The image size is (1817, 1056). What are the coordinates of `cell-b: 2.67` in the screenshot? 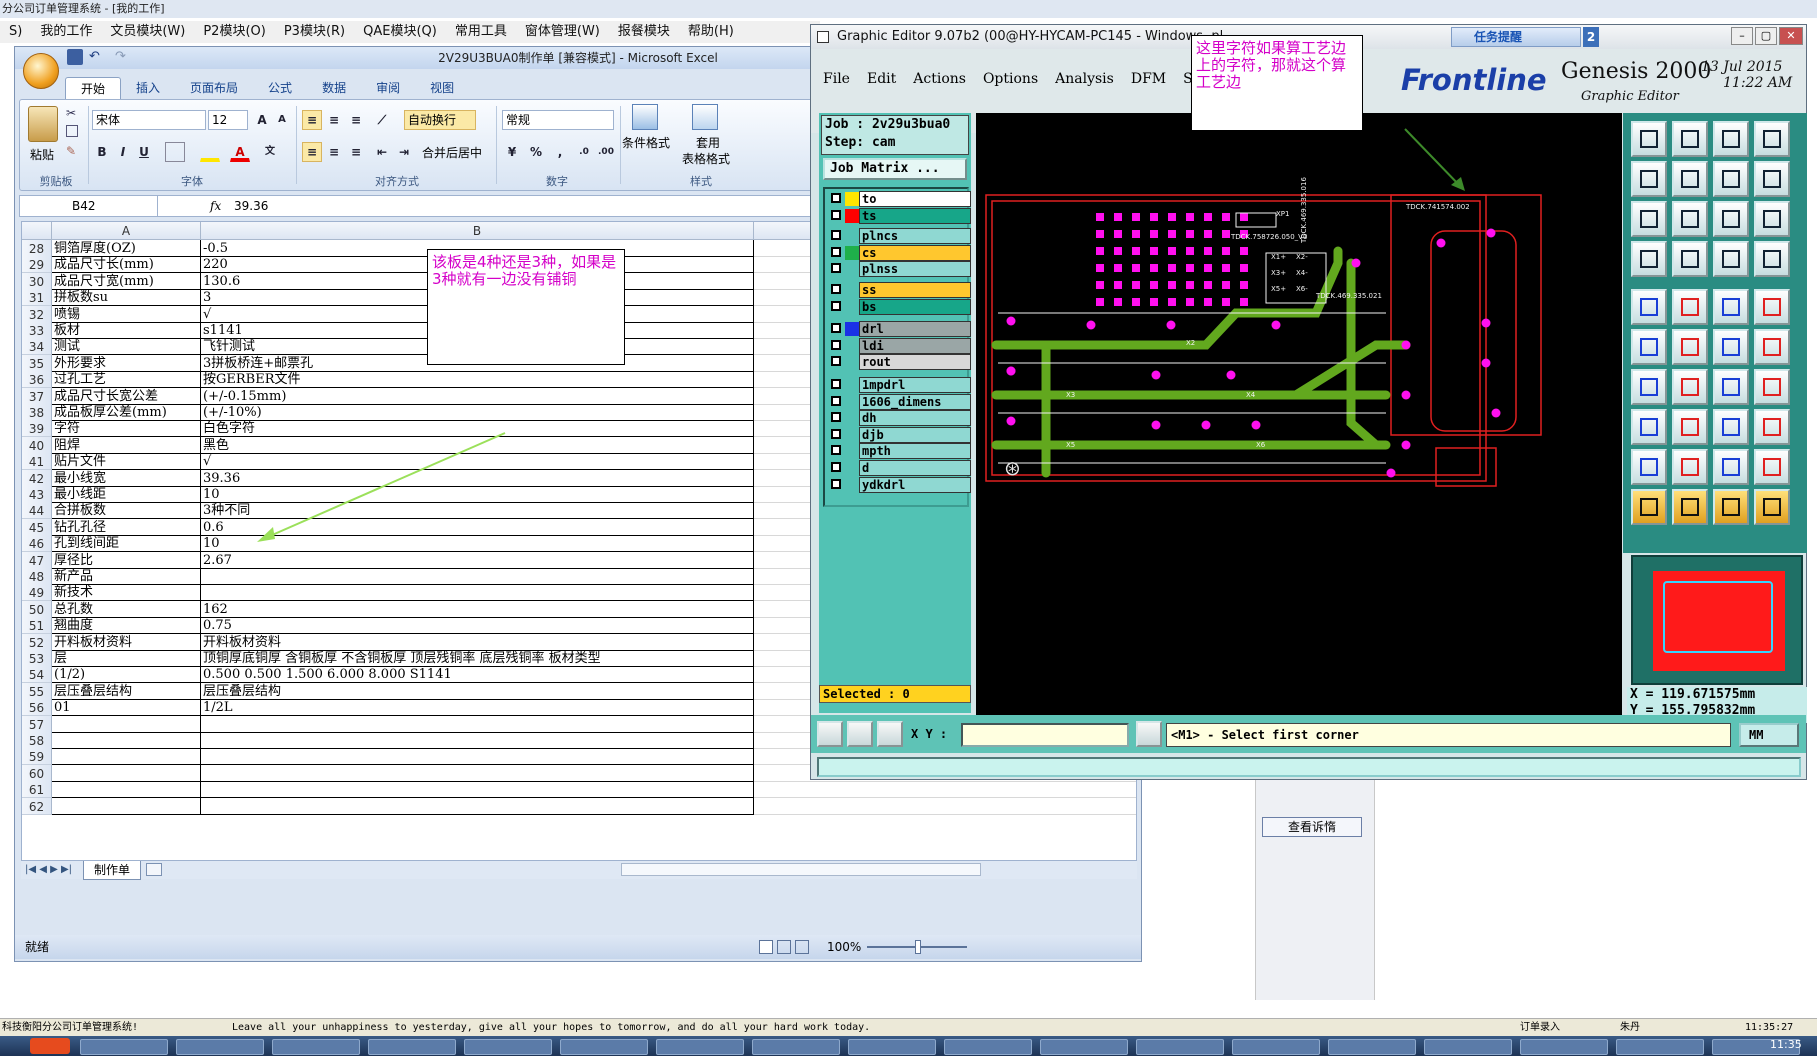 It's located at (477, 560).